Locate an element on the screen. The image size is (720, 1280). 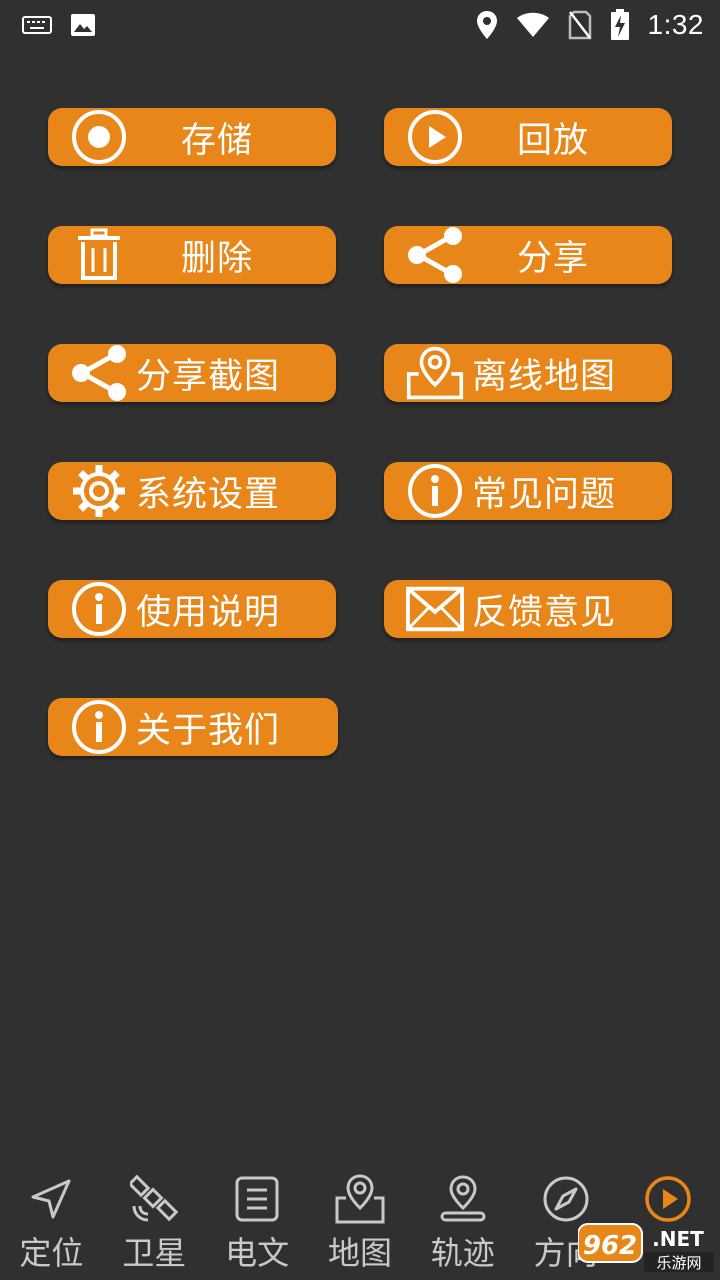
nav-item-map: 地图 is located at coordinates (360, 1222).